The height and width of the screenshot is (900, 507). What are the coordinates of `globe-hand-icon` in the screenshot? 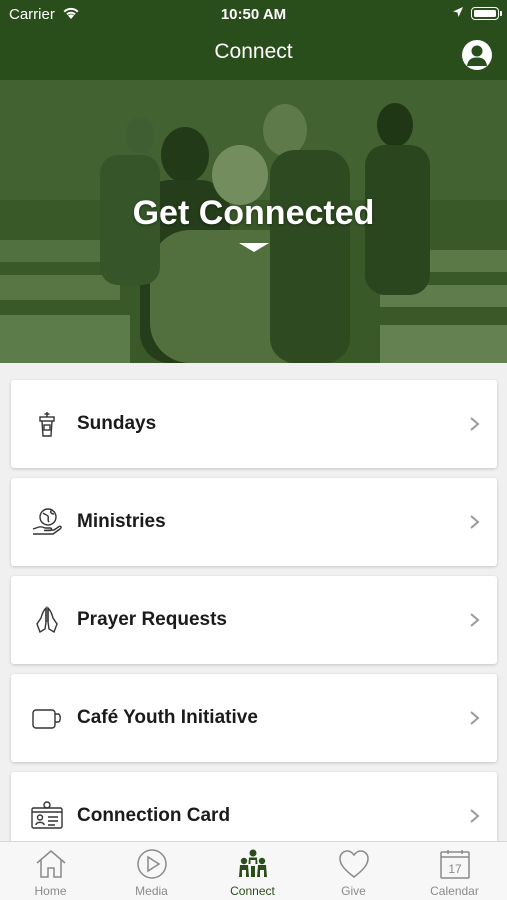 It's located at (47, 521).